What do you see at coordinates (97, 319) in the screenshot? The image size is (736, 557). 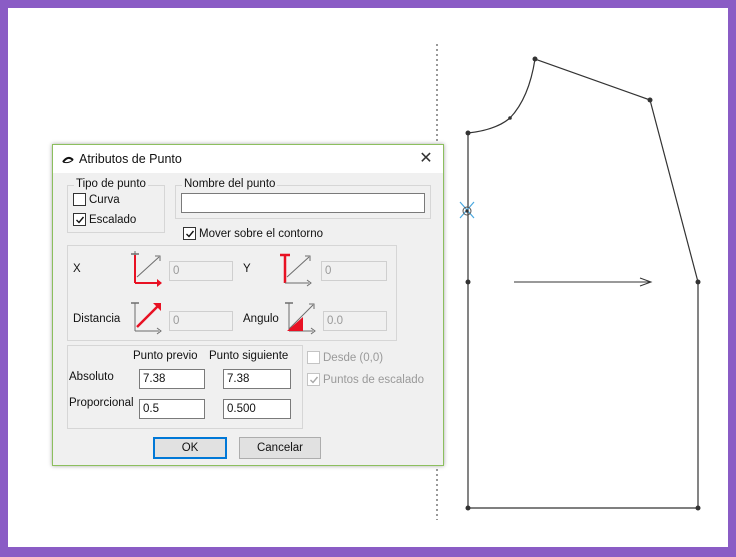 I see `distancia-label: Distancia` at bounding box center [97, 319].